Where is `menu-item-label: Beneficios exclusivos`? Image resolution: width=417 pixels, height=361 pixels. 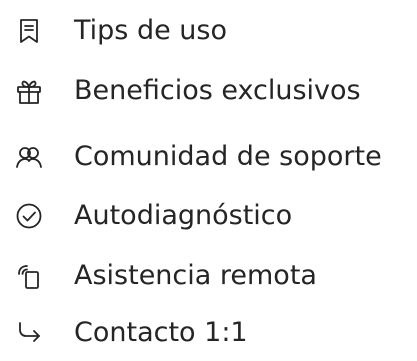
menu-item-label: Beneficios exclusivos is located at coordinates (217, 90).